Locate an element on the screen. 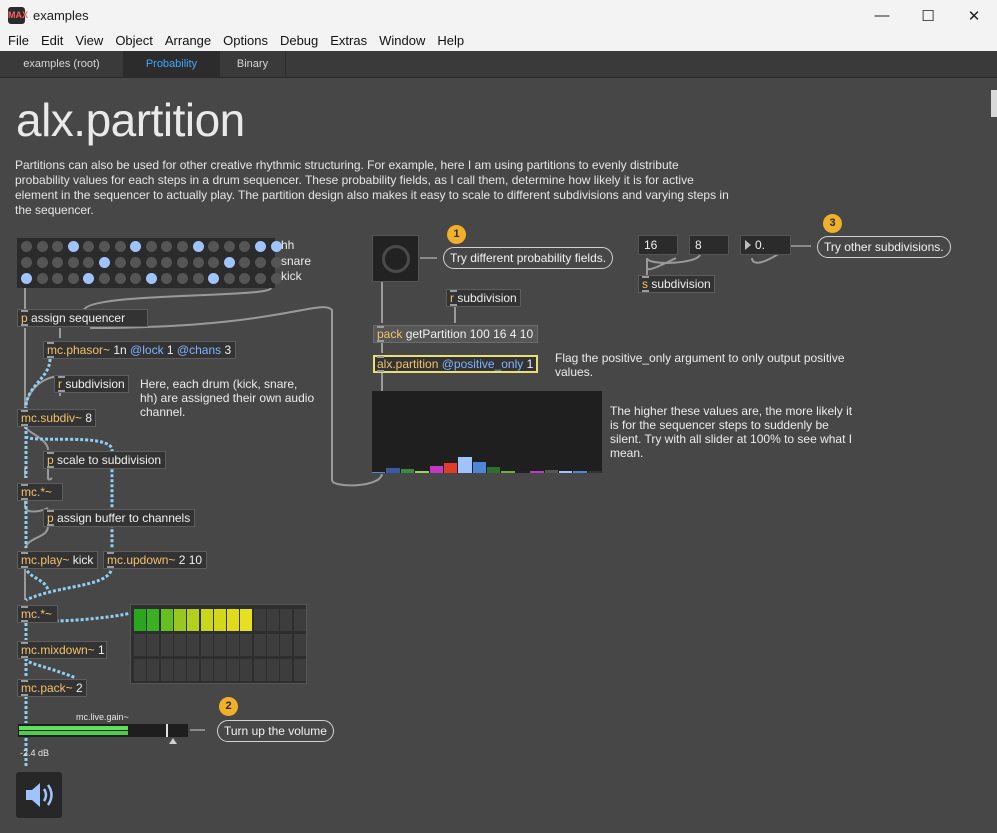 This screenshot has height=833, width=997. number-box-8: 8 is located at coordinates (709, 245).